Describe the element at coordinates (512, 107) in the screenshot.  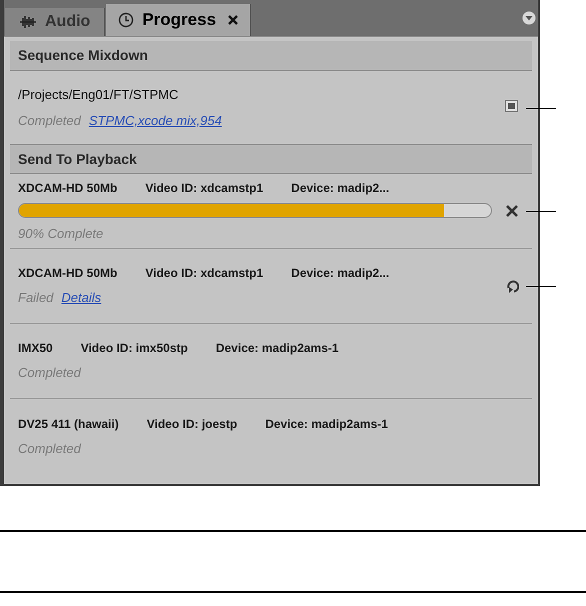
I see `view-icon` at that location.